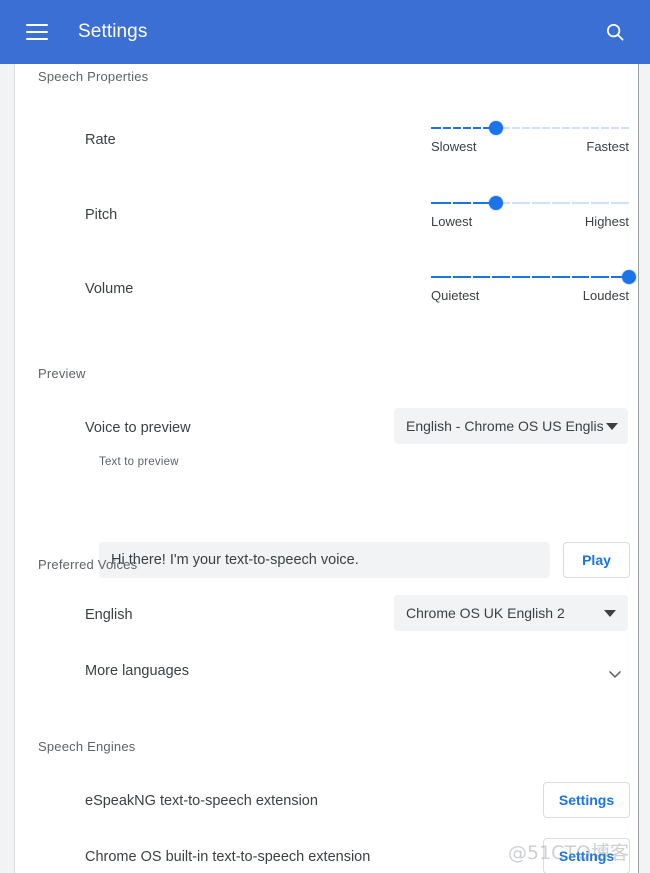 The height and width of the screenshot is (873, 650). What do you see at coordinates (139, 462) in the screenshot?
I see `text-to-preview-label: Text to preview` at bounding box center [139, 462].